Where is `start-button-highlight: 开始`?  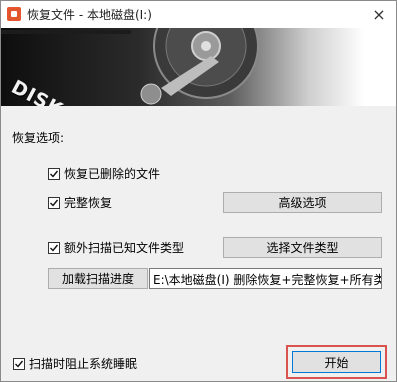 start-button-highlight: 开始 is located at coordinates (336, 362).